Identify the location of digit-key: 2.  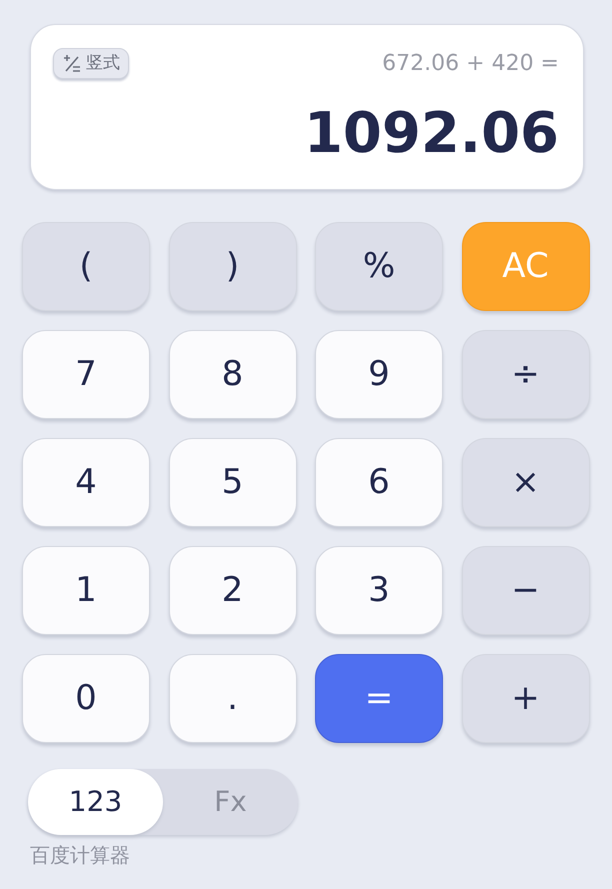
(232, 590).